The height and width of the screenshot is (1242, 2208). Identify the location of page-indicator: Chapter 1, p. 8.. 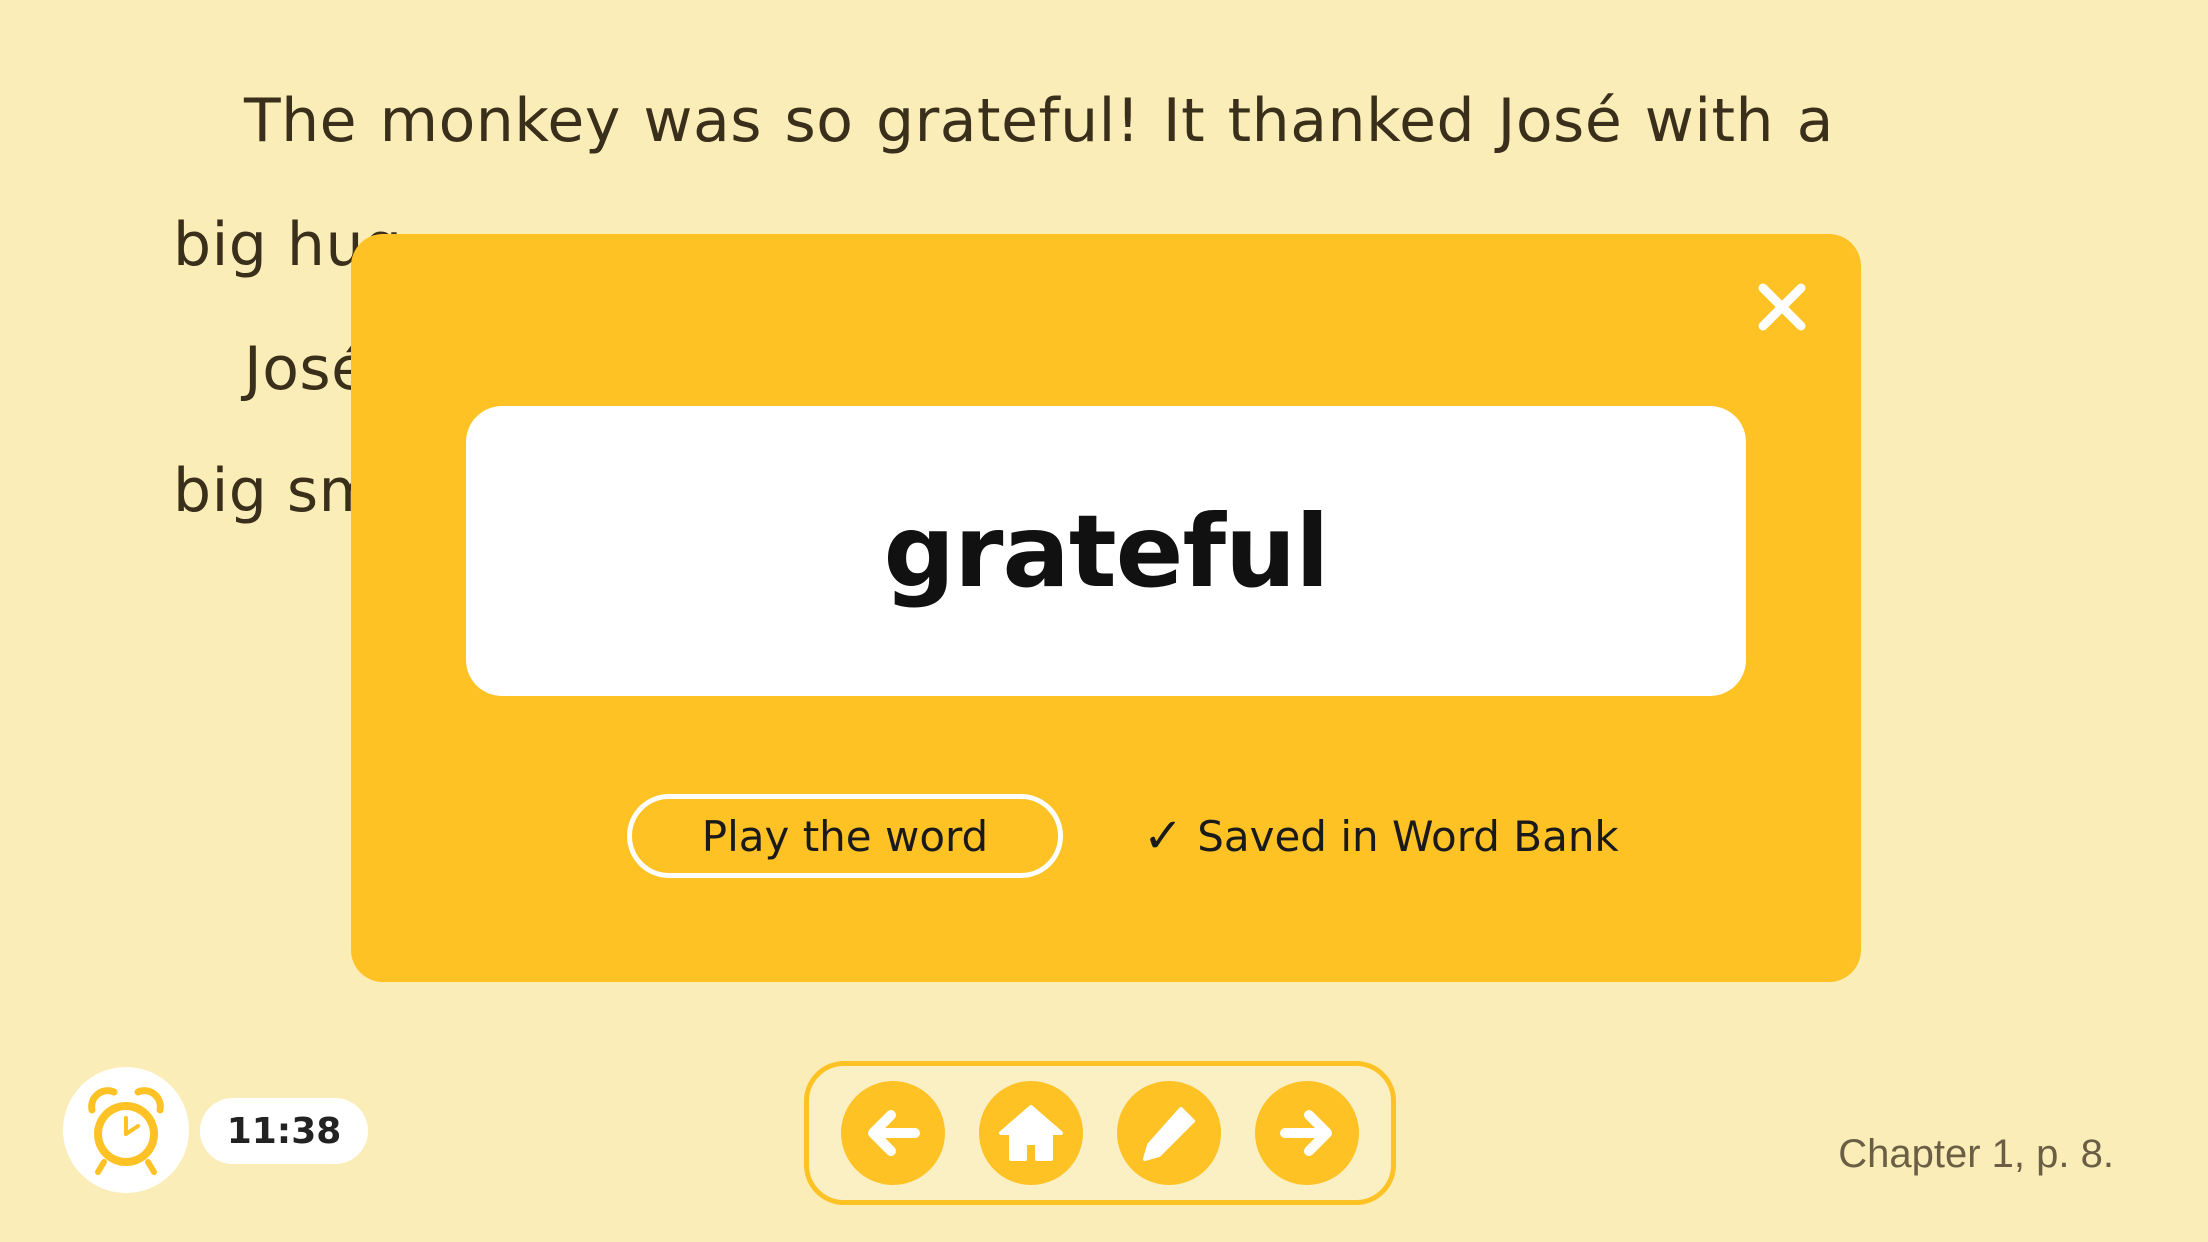
(1976, 1154).